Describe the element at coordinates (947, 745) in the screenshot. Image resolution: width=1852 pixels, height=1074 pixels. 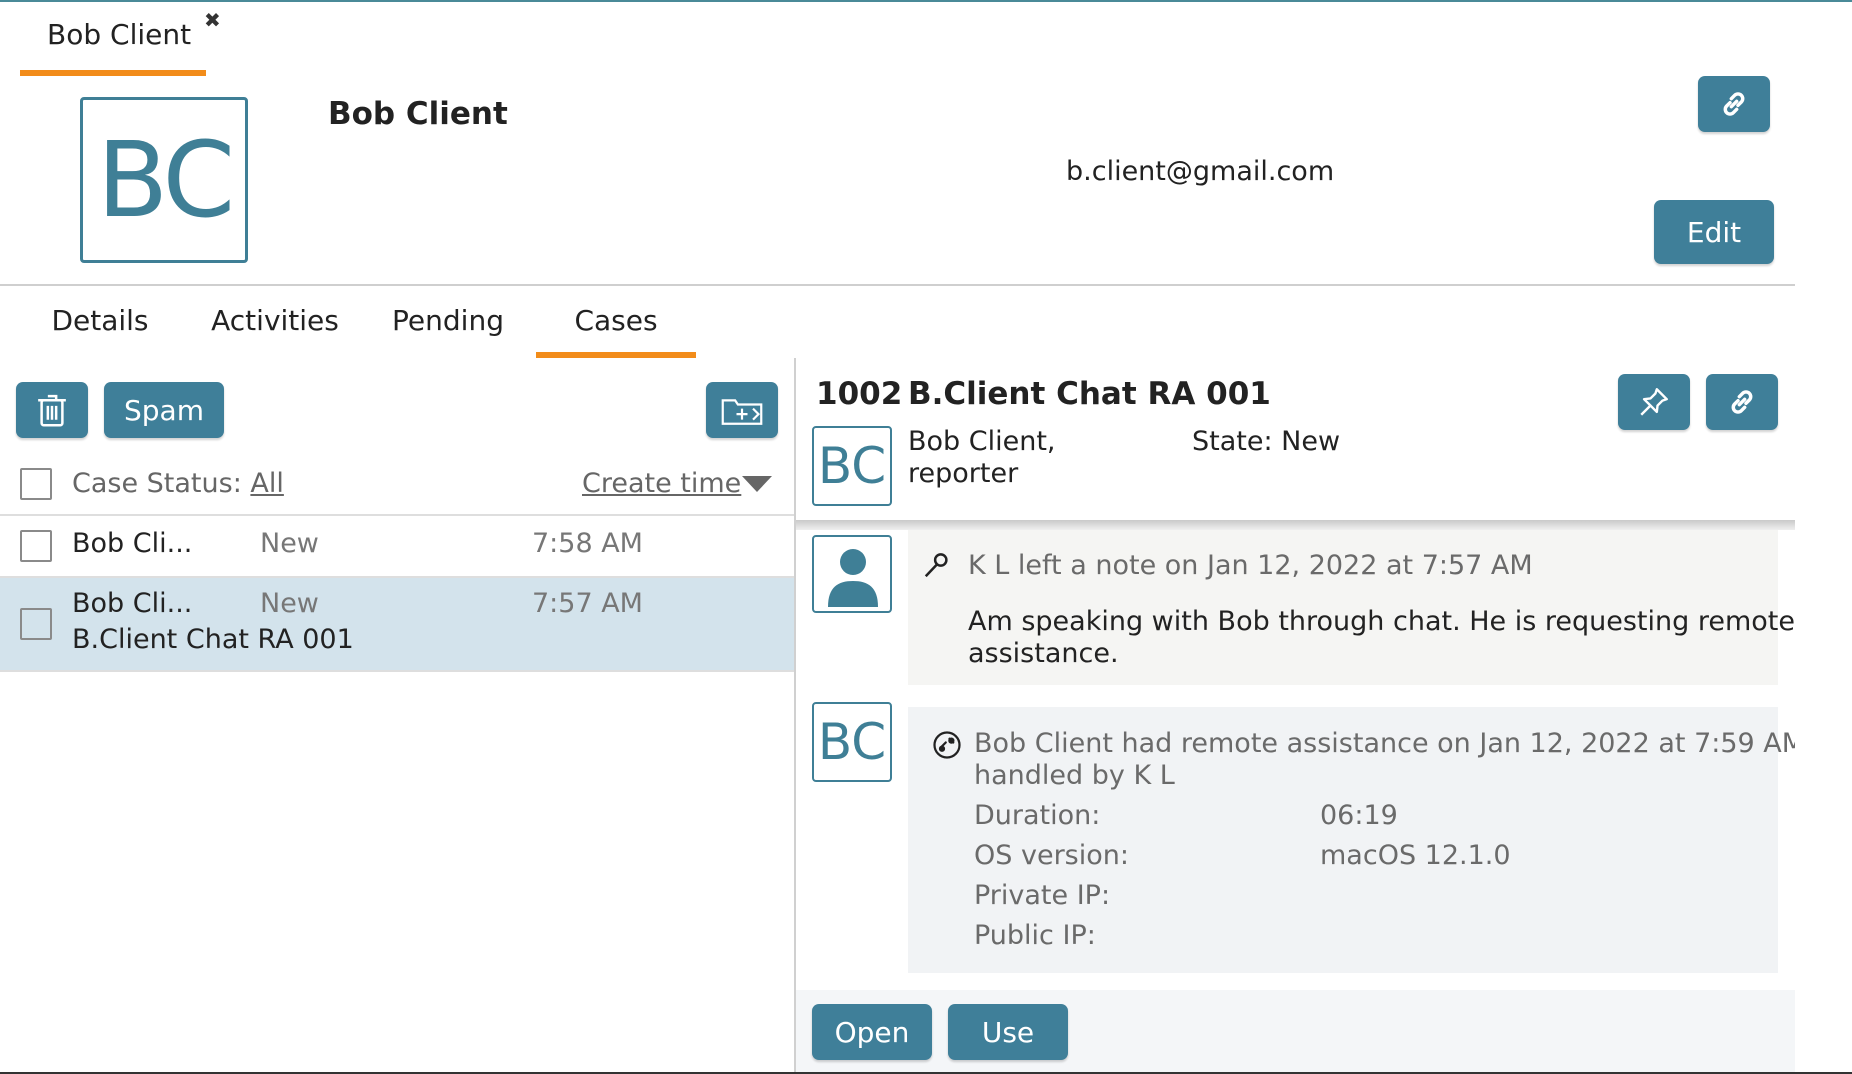
I see `remote-assistance-icon` at that location.